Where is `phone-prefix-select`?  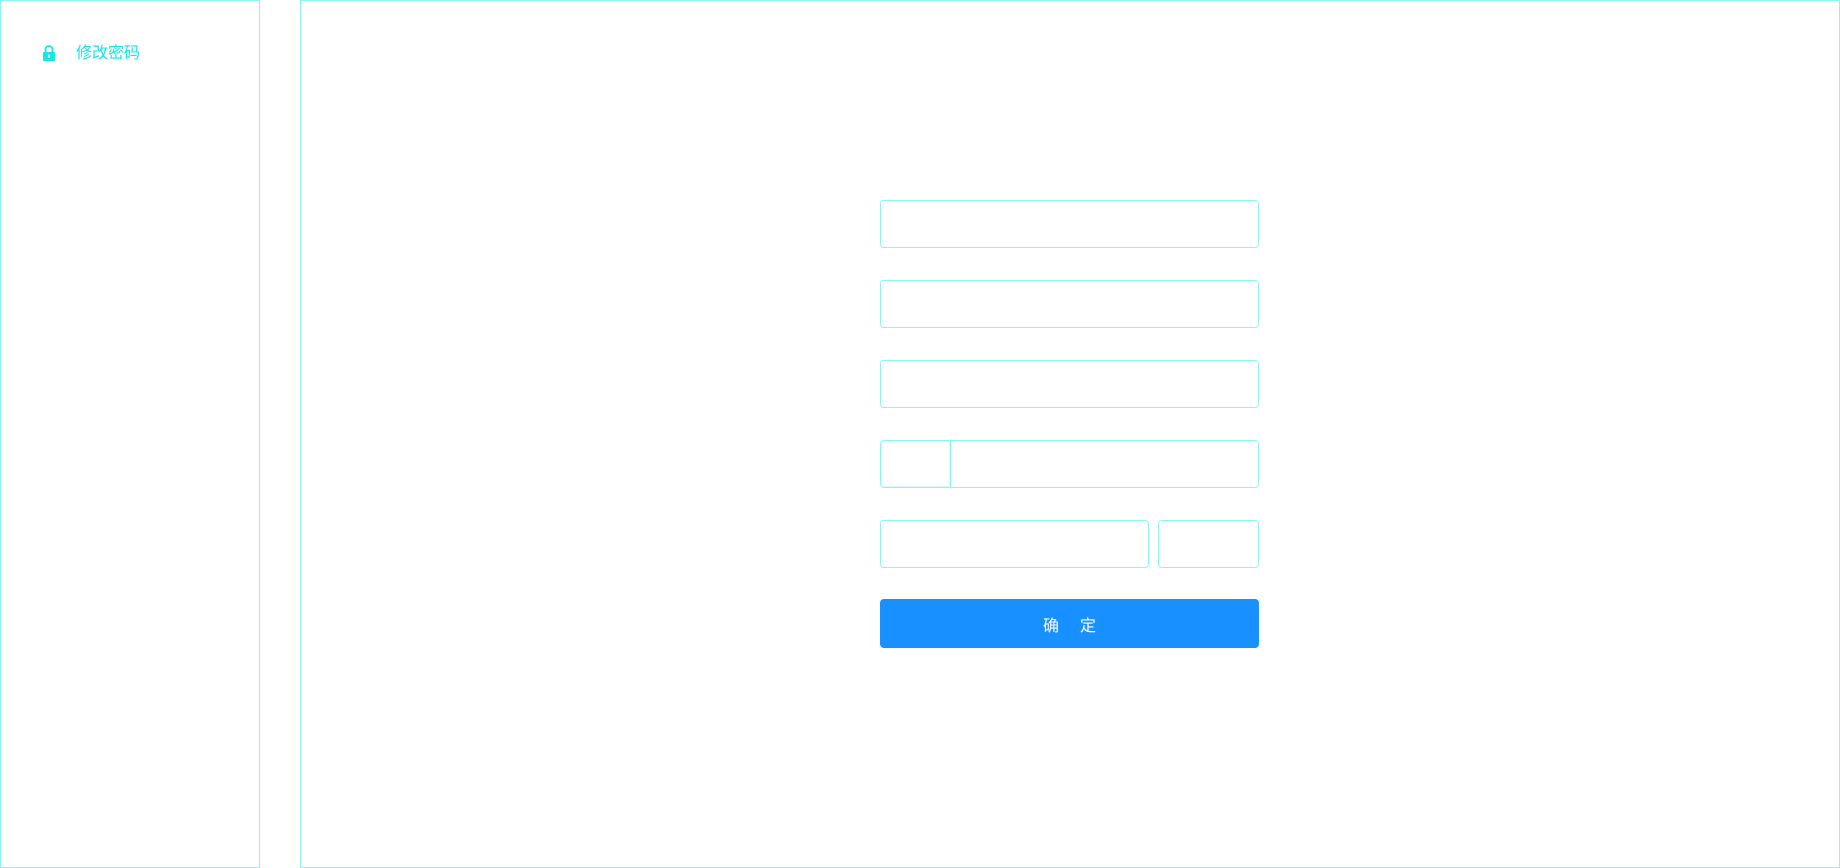 phone-prefix-select is located at coordinates (916, 464).